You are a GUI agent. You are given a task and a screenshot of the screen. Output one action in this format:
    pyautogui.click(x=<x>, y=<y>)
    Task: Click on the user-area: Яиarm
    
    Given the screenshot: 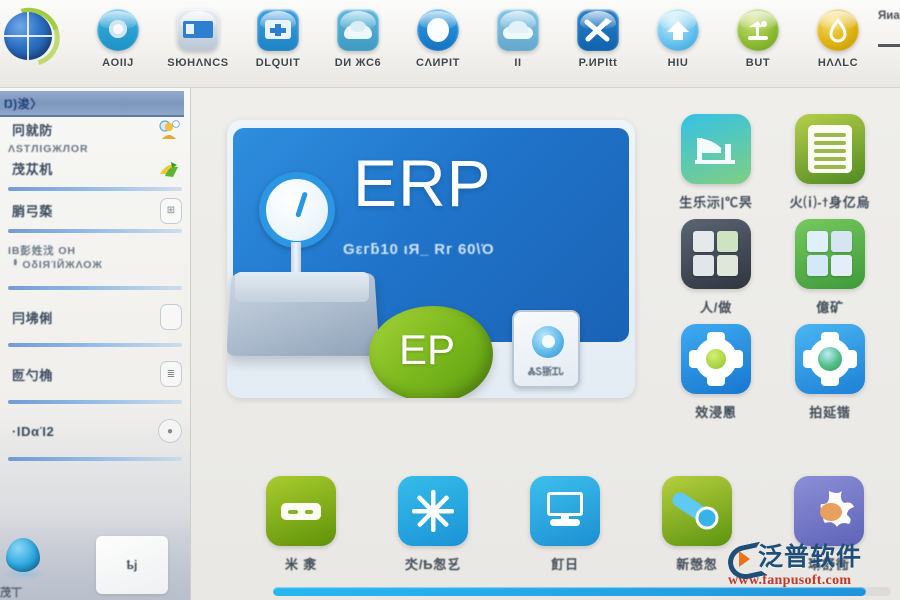 What is the action you would take?
    pyautogui.click(x=889, y=23)
    